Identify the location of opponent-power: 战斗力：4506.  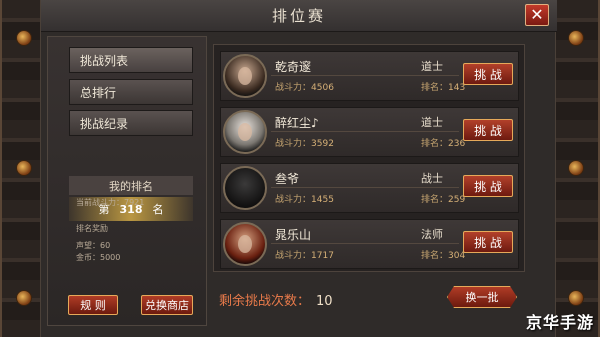
(304, 86).